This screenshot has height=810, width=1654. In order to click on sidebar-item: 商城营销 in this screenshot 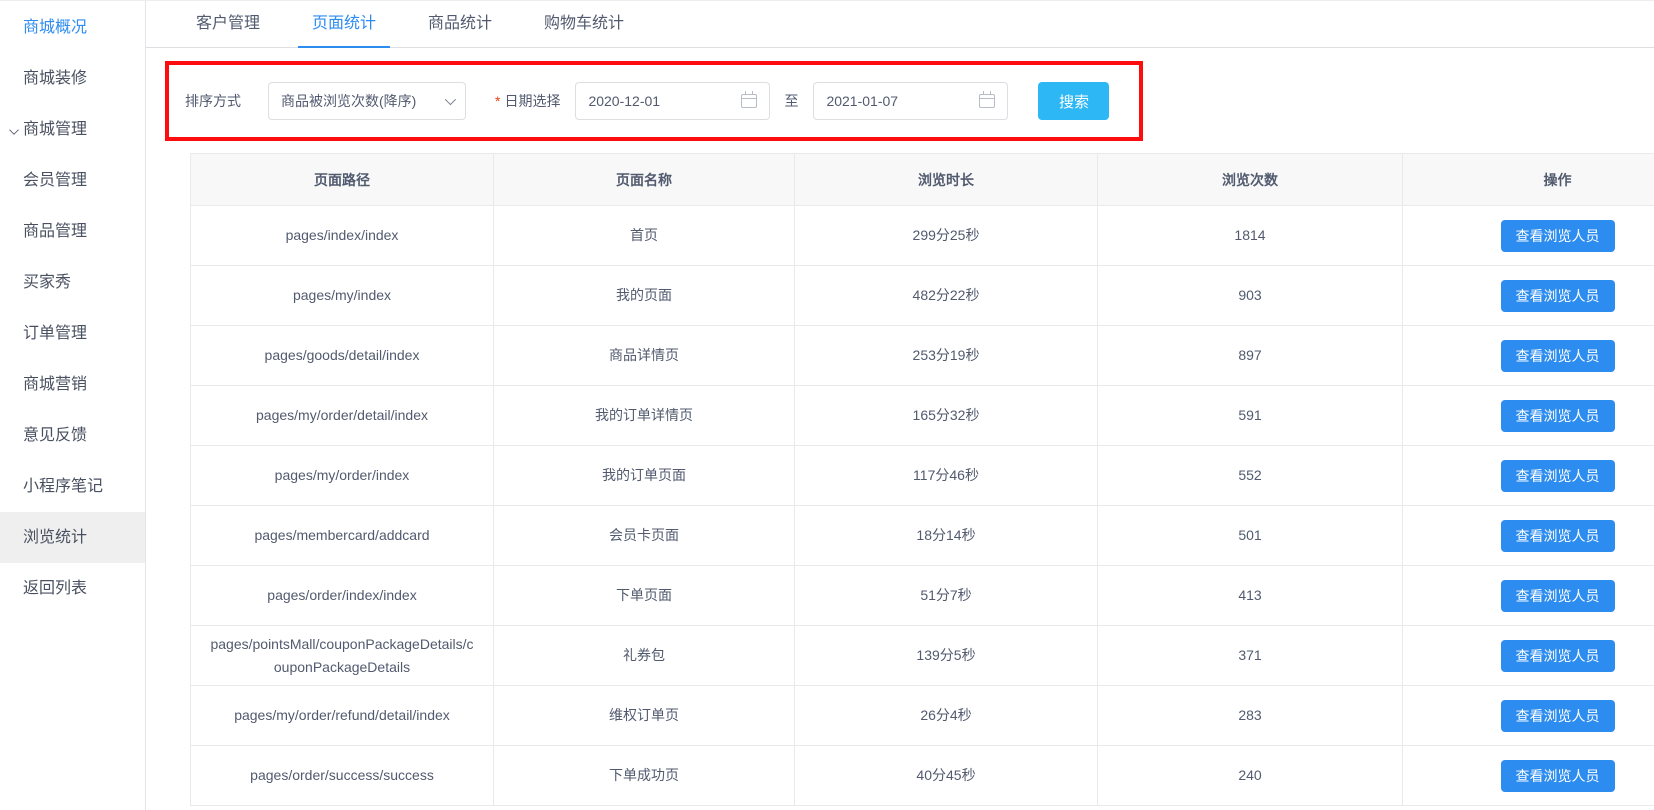, I will do `click(72, 384)`.